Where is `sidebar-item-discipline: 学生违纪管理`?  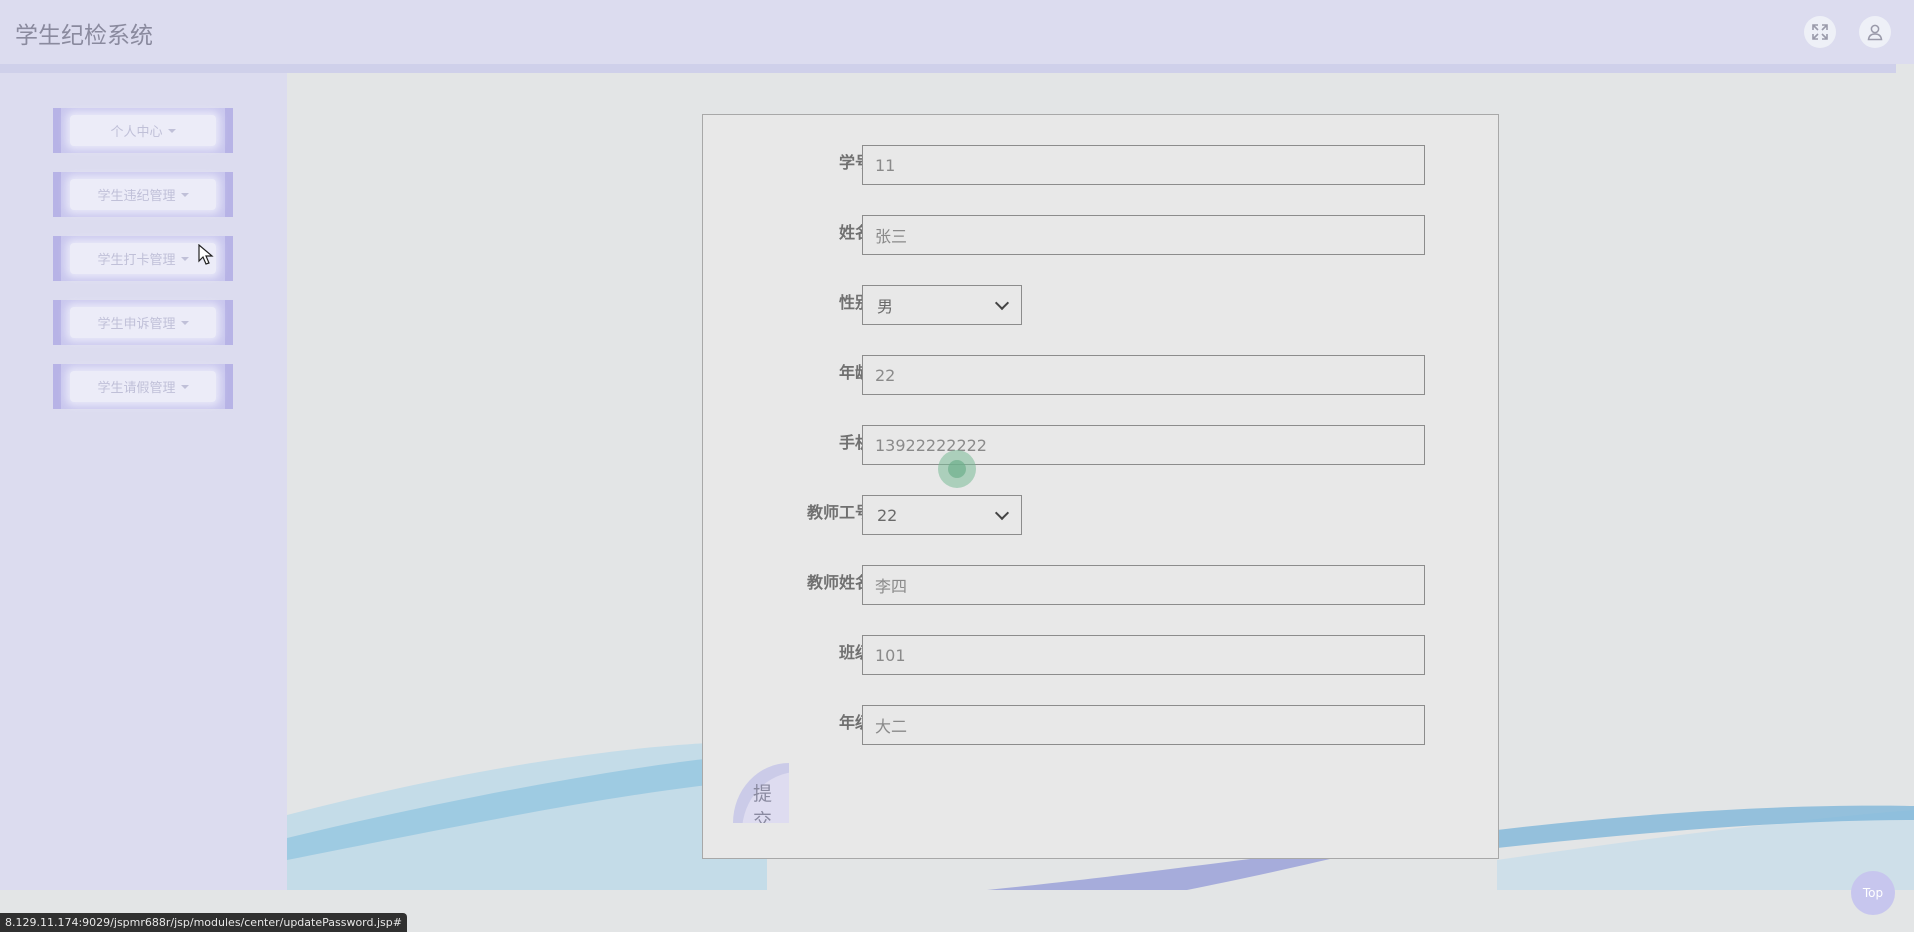 sidebar-item-discipline: 学生违纪管理 is located at coordinates (143, 194).